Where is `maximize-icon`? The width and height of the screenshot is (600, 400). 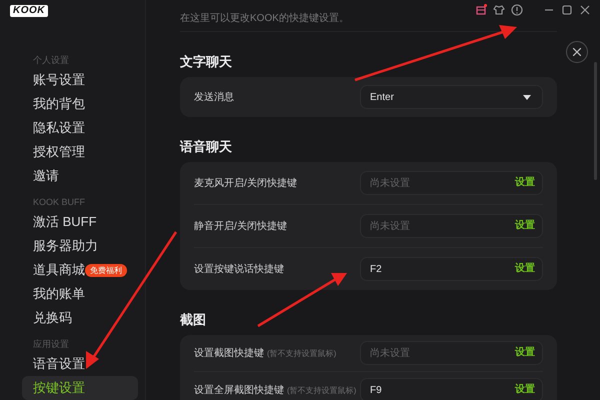
maximize-icon is located at coordinates (567, 10).